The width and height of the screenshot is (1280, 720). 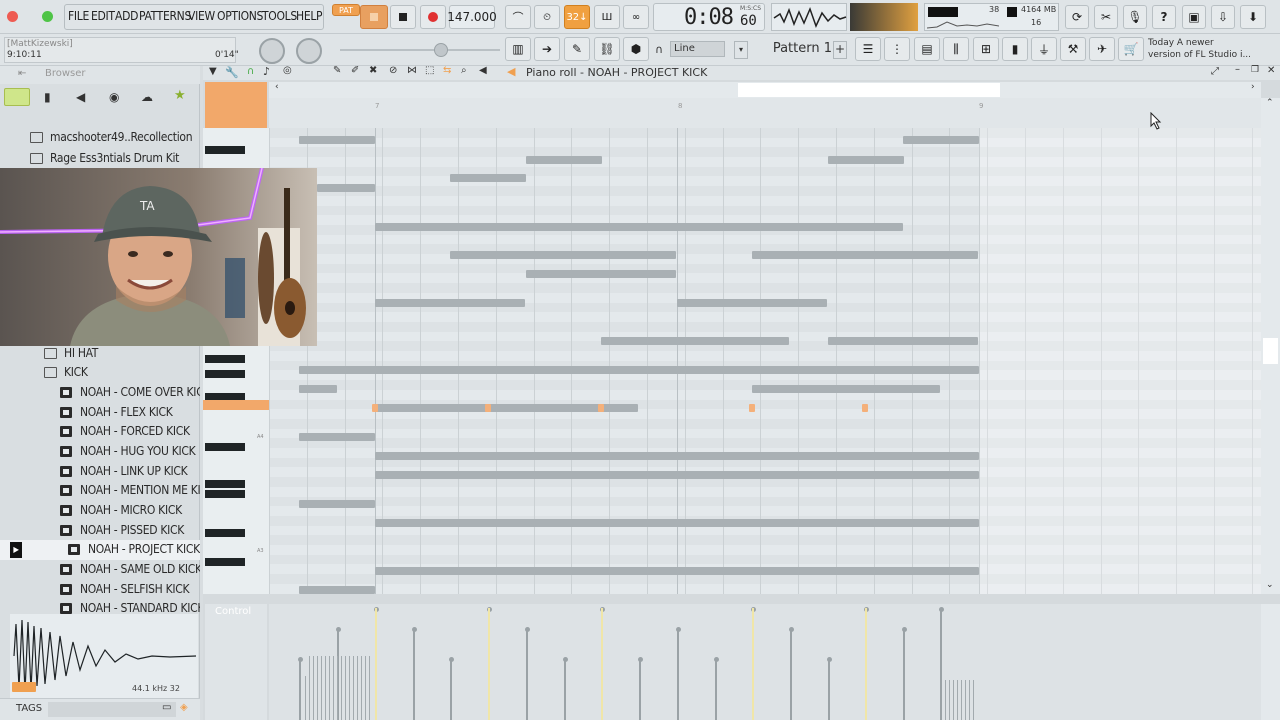 I want to click on menu-help: HELP, so click(x=309, y=16).